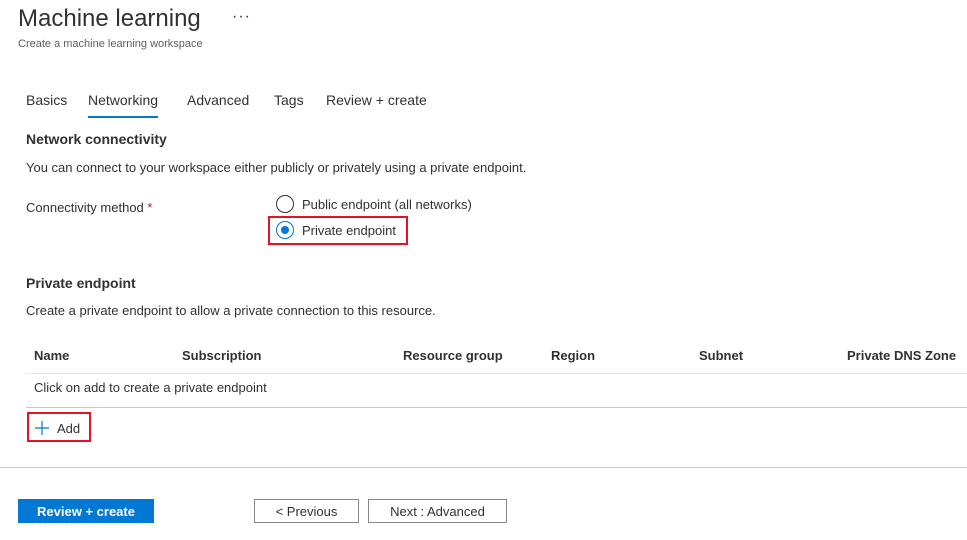  Describe the element at coordinates (42, 428) in the screenshot. I see `plus-icon` at that location.